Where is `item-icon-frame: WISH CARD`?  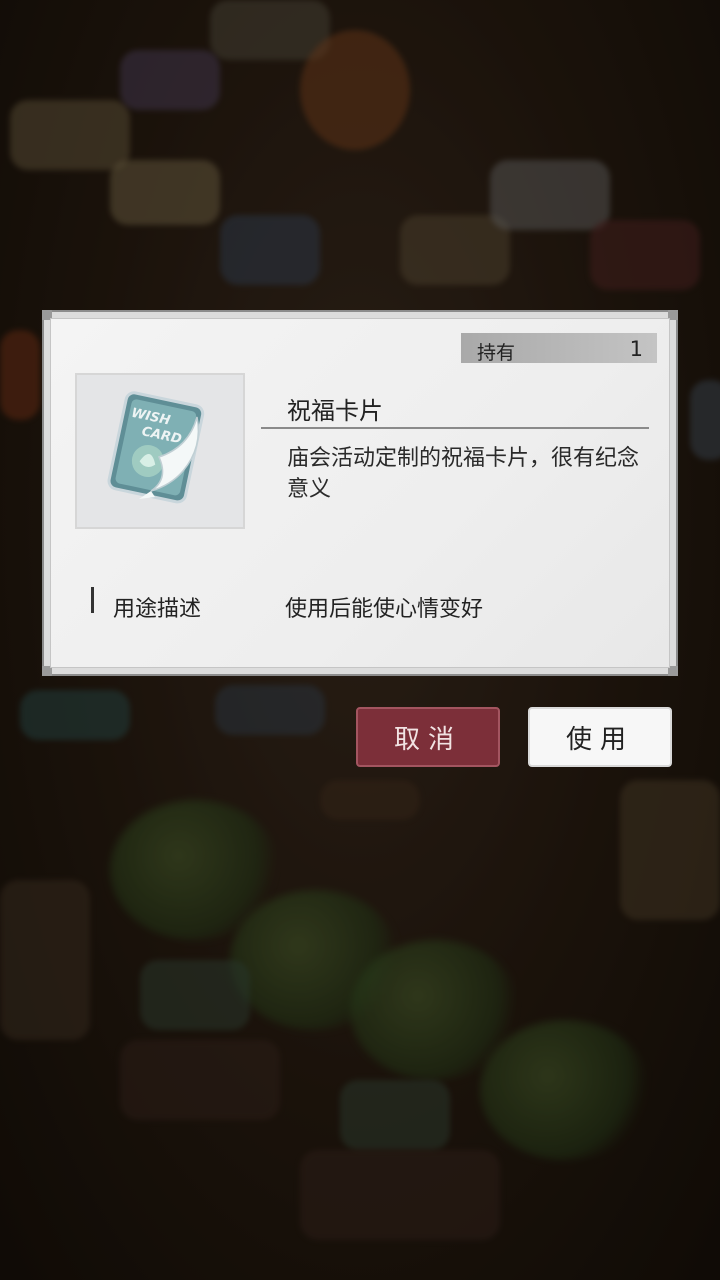
item-icon-frame: WISH CARD is located at coordinates (160, 451).